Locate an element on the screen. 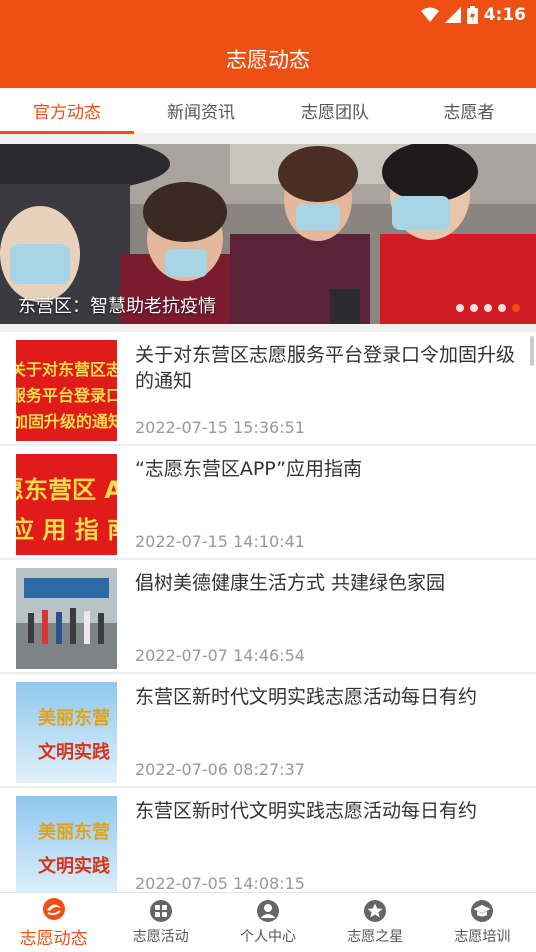 Image resolution: width=536 pixels, height=952 pixels. tab-news-info: 新闻资讯 is located at coordinates (201, 110).